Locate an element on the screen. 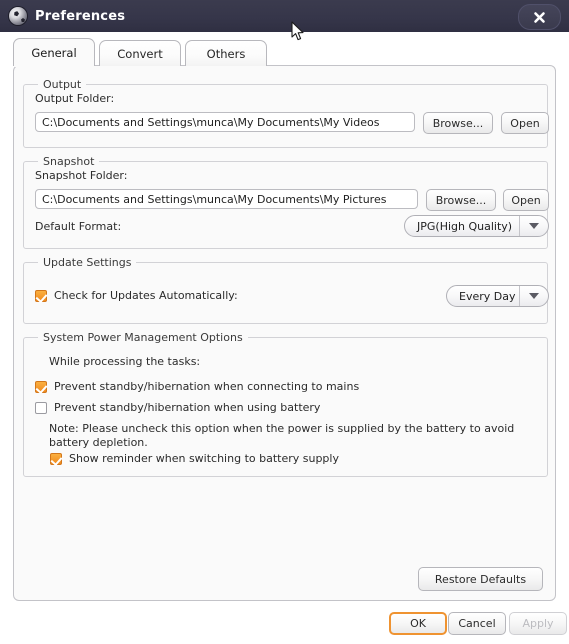 This screenshot has height=644, width=569. tab-general: General is located at coordinates (54, 52).